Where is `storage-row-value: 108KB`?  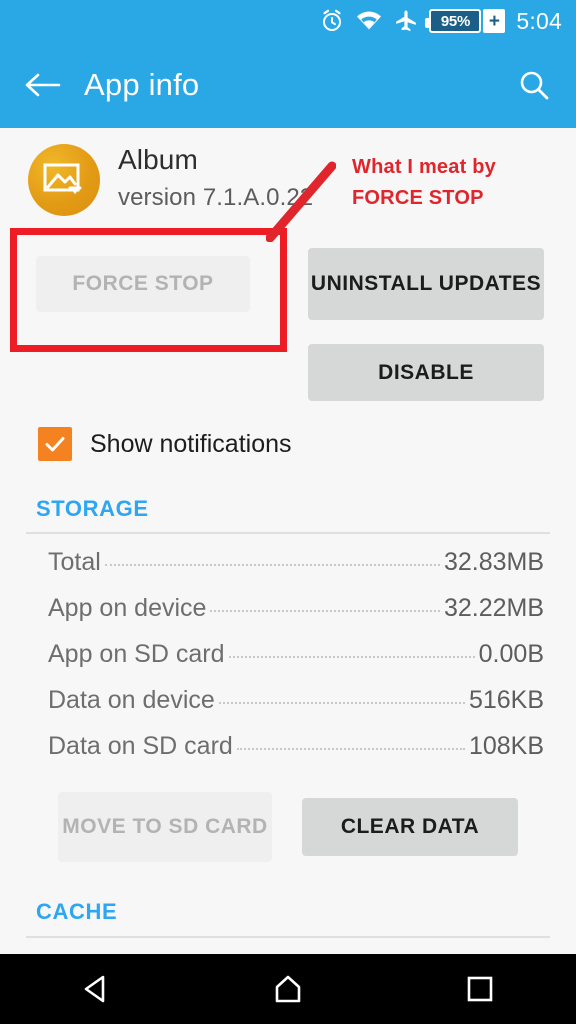
storage-row-value: 108KB is located at coordinates (506, 746).